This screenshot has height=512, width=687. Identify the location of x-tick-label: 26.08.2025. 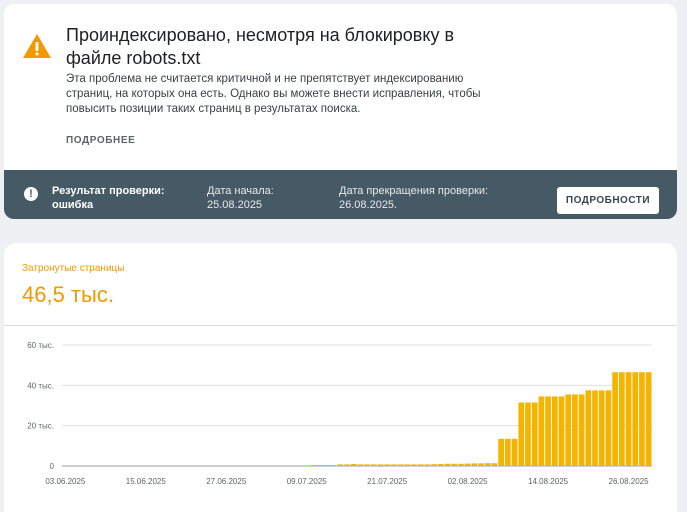
(629, 481).